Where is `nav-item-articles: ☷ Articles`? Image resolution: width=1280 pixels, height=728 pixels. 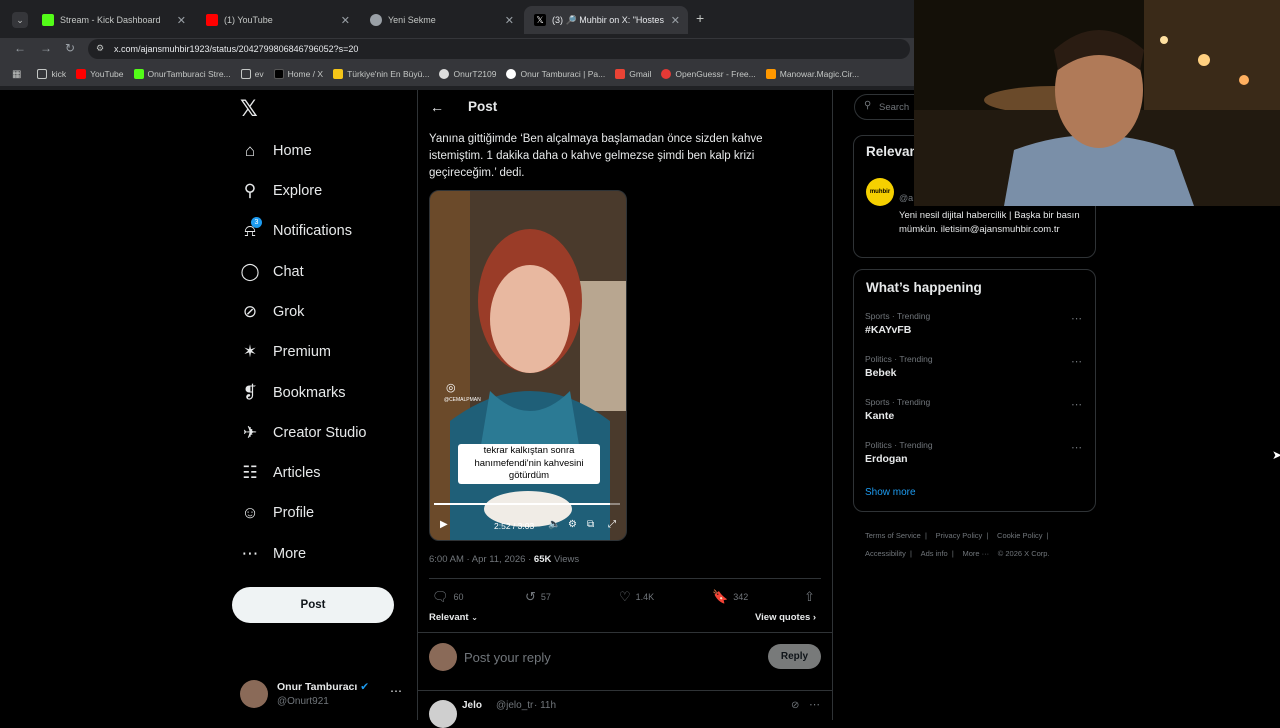
nav-item-articles: ☷ Articles is located at coordinates (280, 473).